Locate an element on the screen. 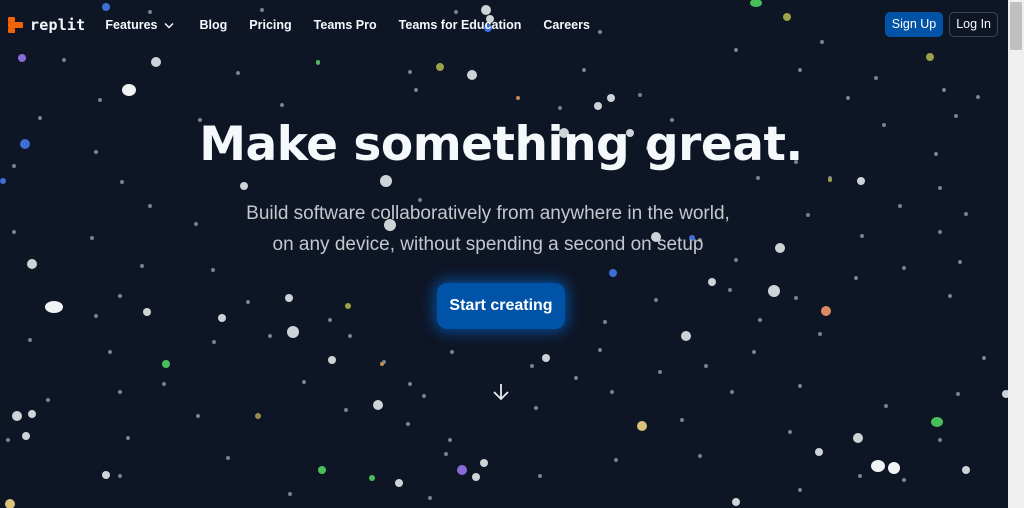 The image size is (1024, 508). logo-text: replit is located at coordinates (58, 25).